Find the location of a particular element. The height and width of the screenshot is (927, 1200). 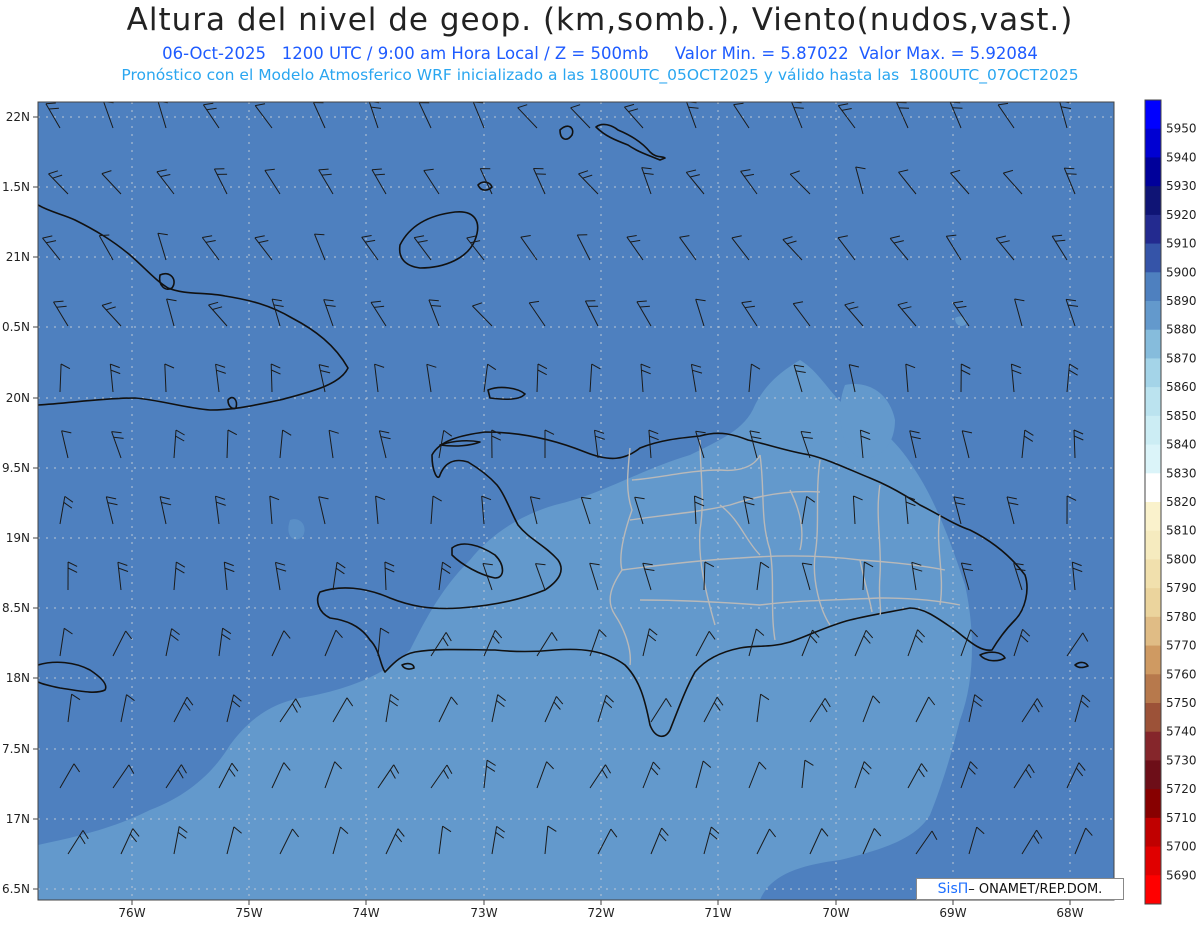

color-bar-label: 5820 is located at coordinates (1181, 502).